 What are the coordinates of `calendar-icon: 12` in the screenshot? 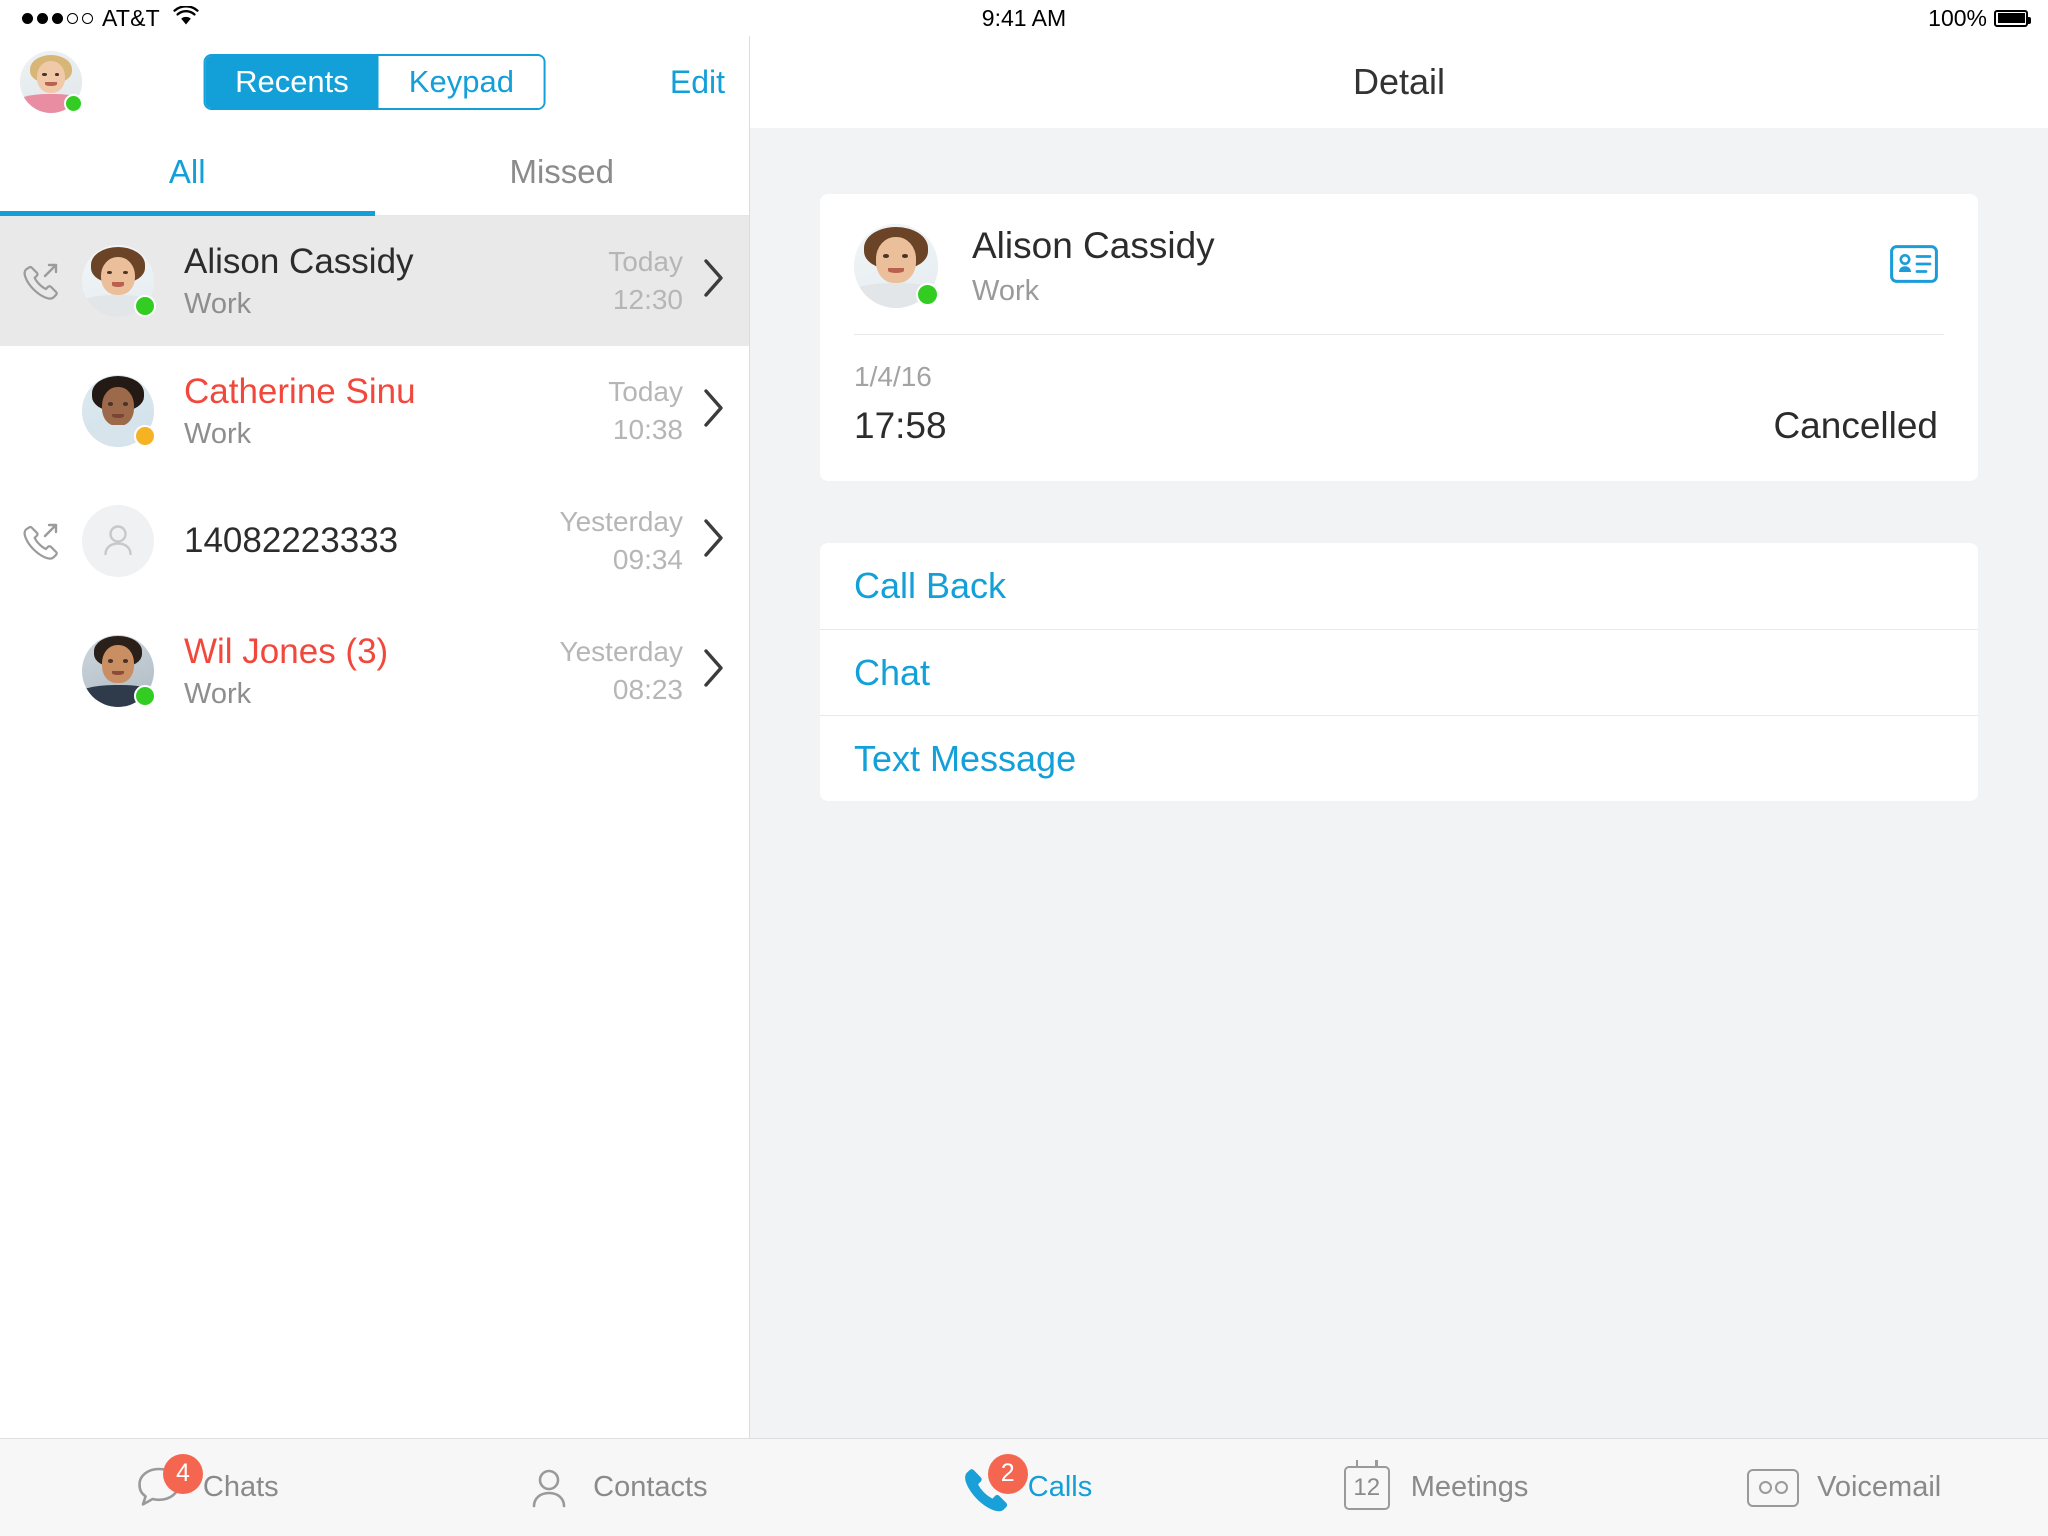 It's located at (1367, 1487).